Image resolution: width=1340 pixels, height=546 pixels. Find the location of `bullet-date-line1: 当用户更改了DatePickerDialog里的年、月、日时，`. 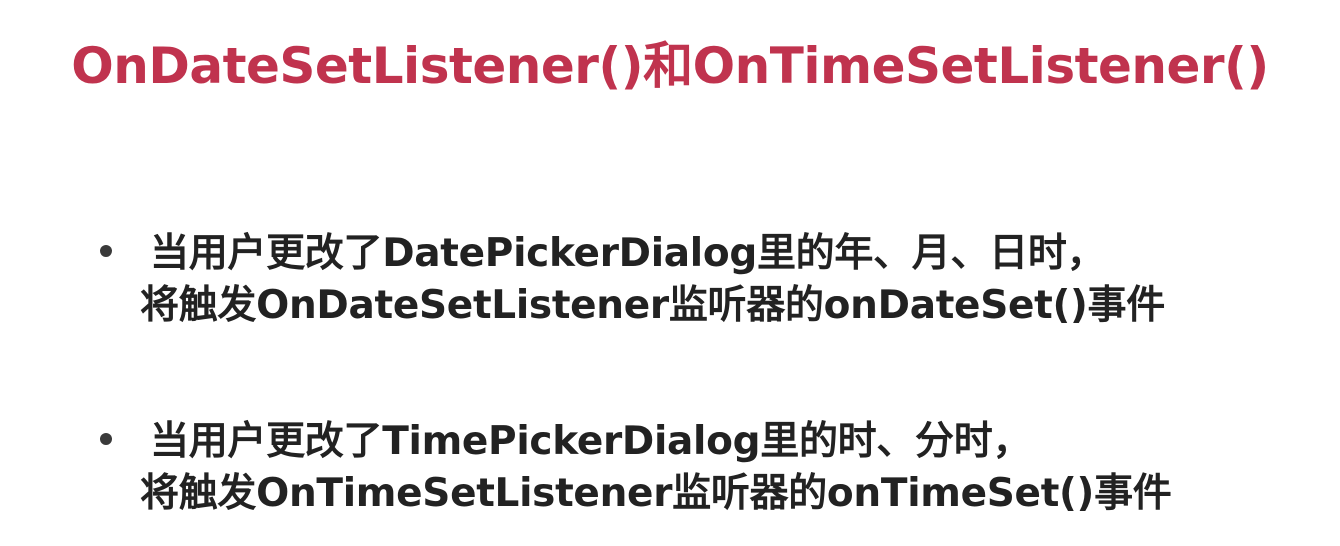

bullet-date-line1: 当用户更改了DatePickerDialog里的年、月、日时， is located at coordinates (628, 253).